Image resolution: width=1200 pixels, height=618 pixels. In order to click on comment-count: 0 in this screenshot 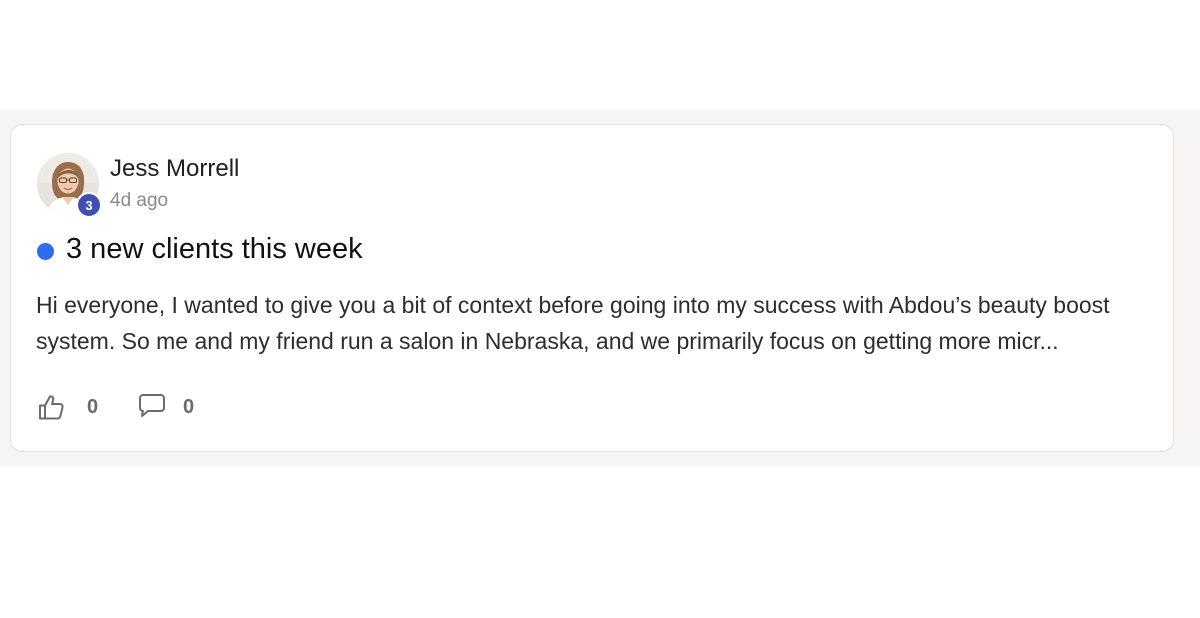, I will do `click(189, 406)`.